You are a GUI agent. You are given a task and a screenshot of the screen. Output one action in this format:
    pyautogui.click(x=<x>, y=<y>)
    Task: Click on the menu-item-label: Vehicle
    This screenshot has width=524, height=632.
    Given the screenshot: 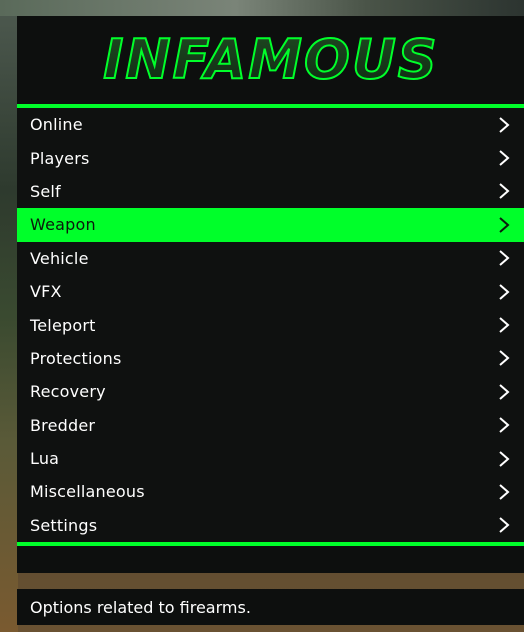 What is the action you would take?
    pyautogui.click(x=59, y=258)
    